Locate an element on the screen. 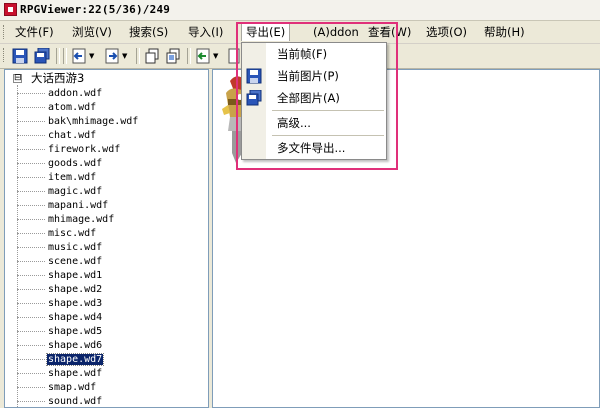 The image size is (600, 408). tree-item: shape.wd1 is located at coordinates (60, 275).